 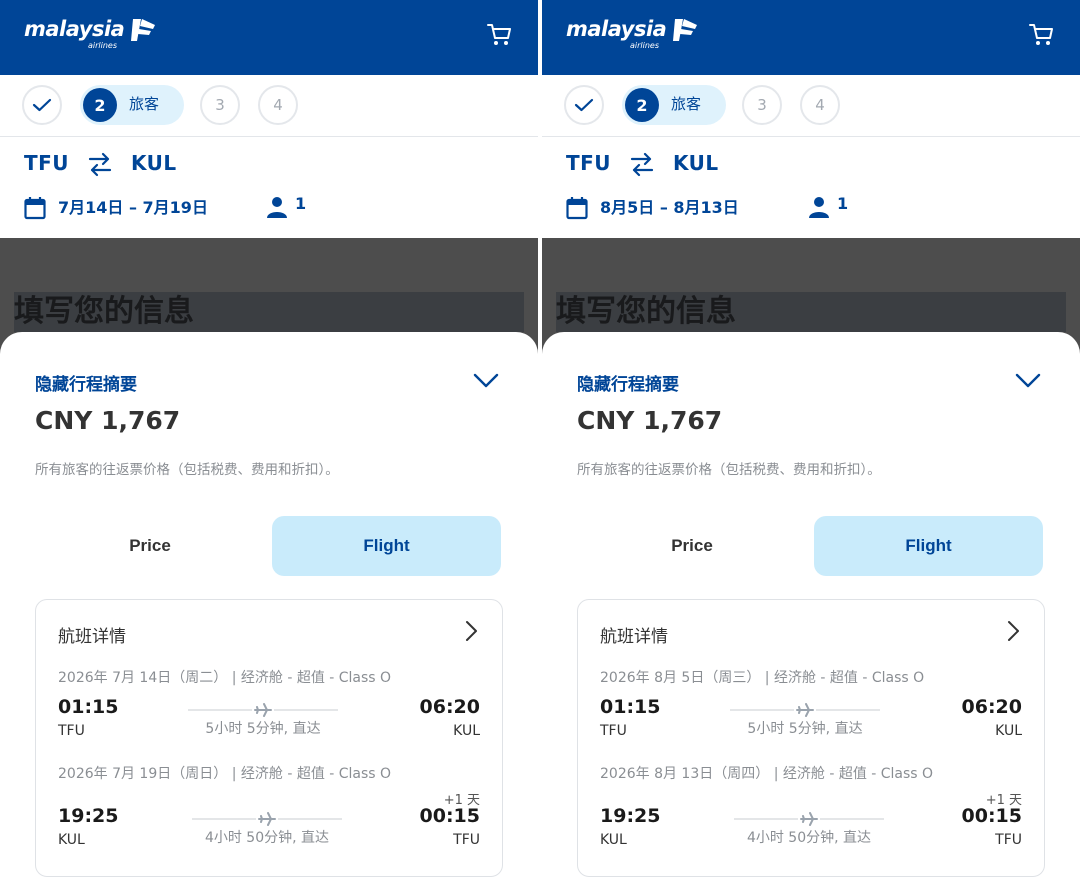 I want to click on outbound-meta: 2026年 8月 5日（周三） | 经济舱 - 超值 - Class O, so click(x=762, y=678).